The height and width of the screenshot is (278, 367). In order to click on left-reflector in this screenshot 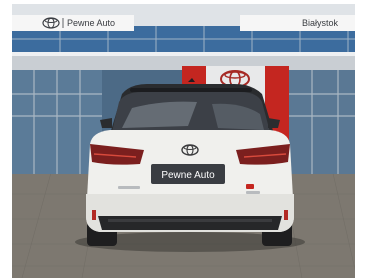, I will do `click(94, 215)`.